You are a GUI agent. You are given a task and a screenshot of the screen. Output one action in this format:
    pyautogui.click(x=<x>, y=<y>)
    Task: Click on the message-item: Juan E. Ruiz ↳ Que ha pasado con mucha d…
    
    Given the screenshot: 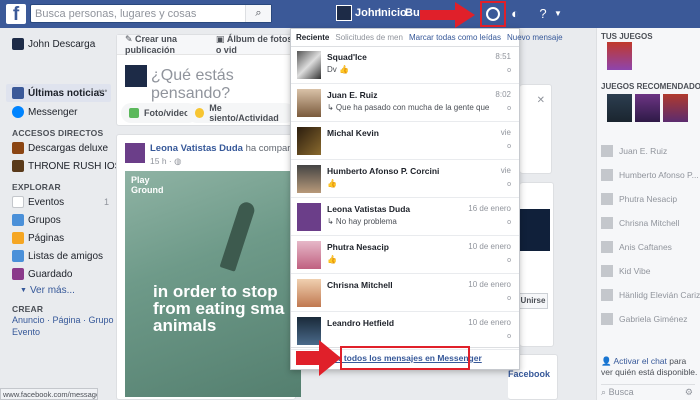 What is the action you would take?
    pyautogui.click(x=405, y=103)
    